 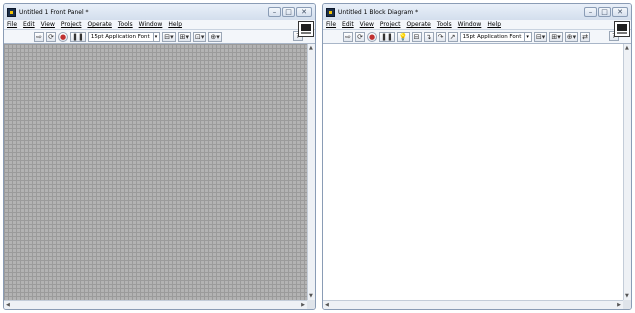 What do you see at coordinates (200, 36) in the screenshot?
I see `resize-objects-icon: ⊡▾` at bounding box center [200, 36].